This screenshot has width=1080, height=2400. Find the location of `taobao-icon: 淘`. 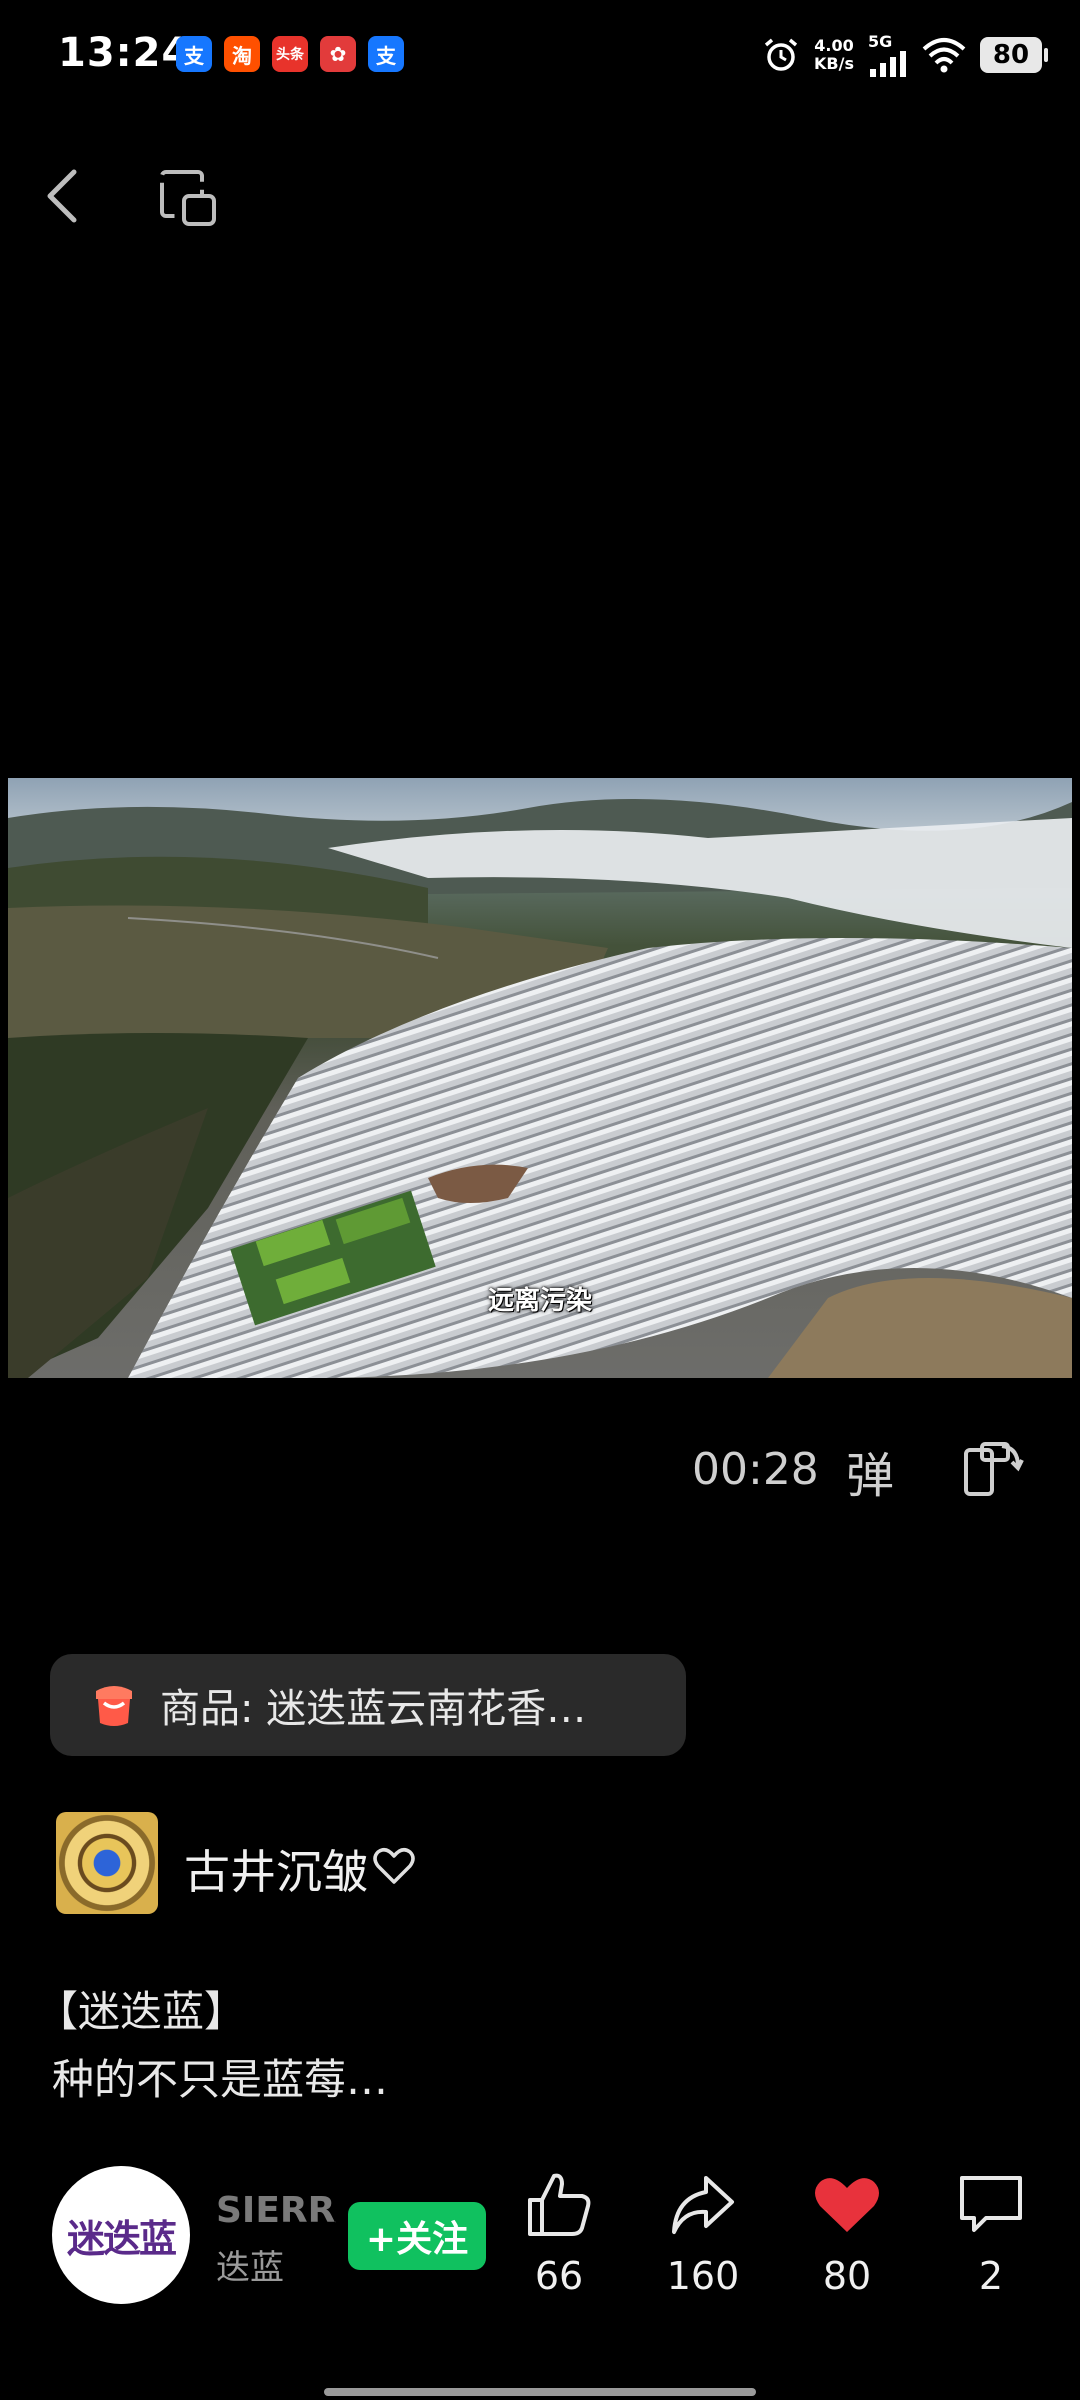

taobao-icon: 淘 is located at coordinates (242, 54).